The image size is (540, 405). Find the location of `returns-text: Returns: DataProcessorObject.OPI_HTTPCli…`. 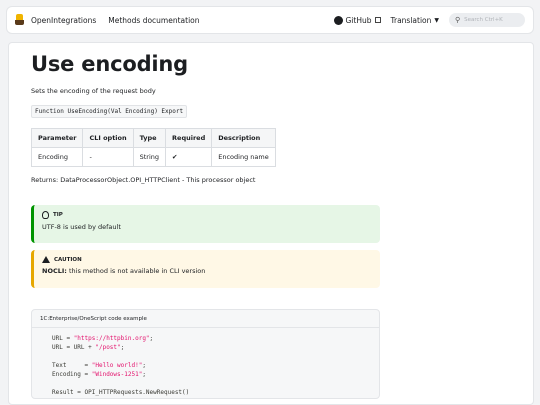

returns-text: Returns: DataProcessorObject.OPI_HTTPCli… is located at coordinates (143, 180).